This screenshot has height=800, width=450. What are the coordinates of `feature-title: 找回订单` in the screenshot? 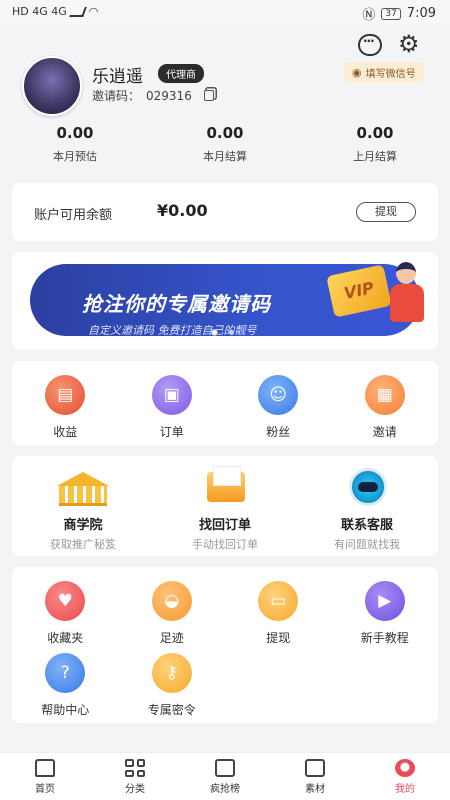 It's located at (224, 525).